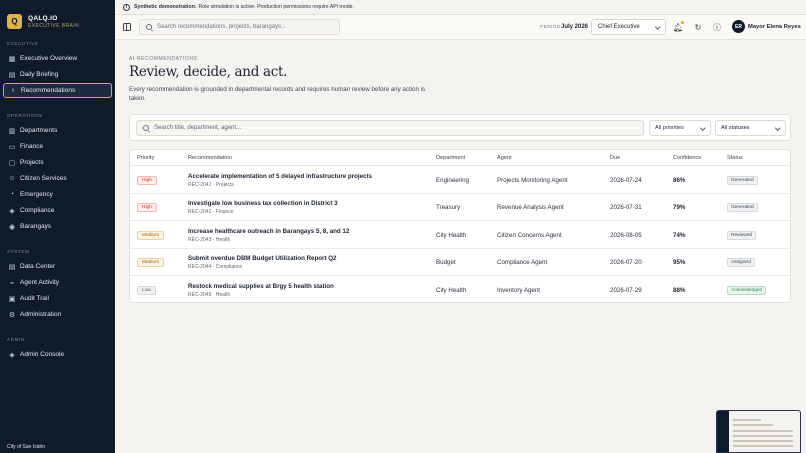  I want to click on sidebar-item-label: Compliance, so click(37, 210).